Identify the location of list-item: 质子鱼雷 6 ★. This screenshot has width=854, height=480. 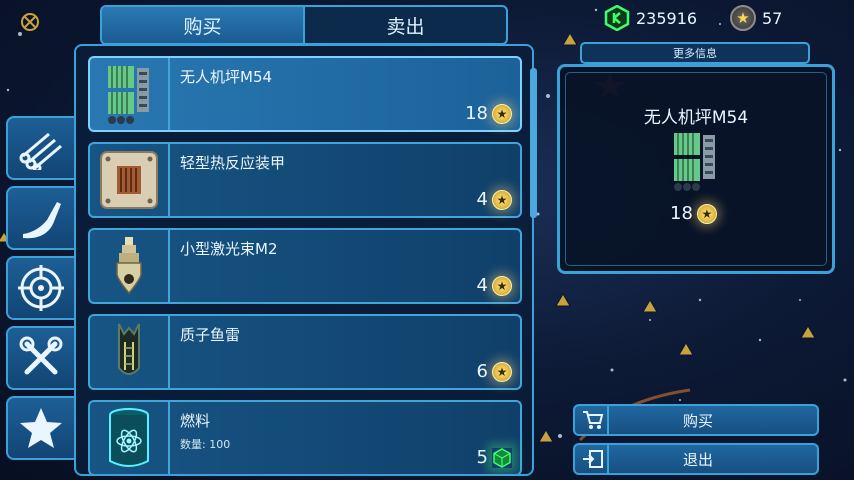
(305, 352).